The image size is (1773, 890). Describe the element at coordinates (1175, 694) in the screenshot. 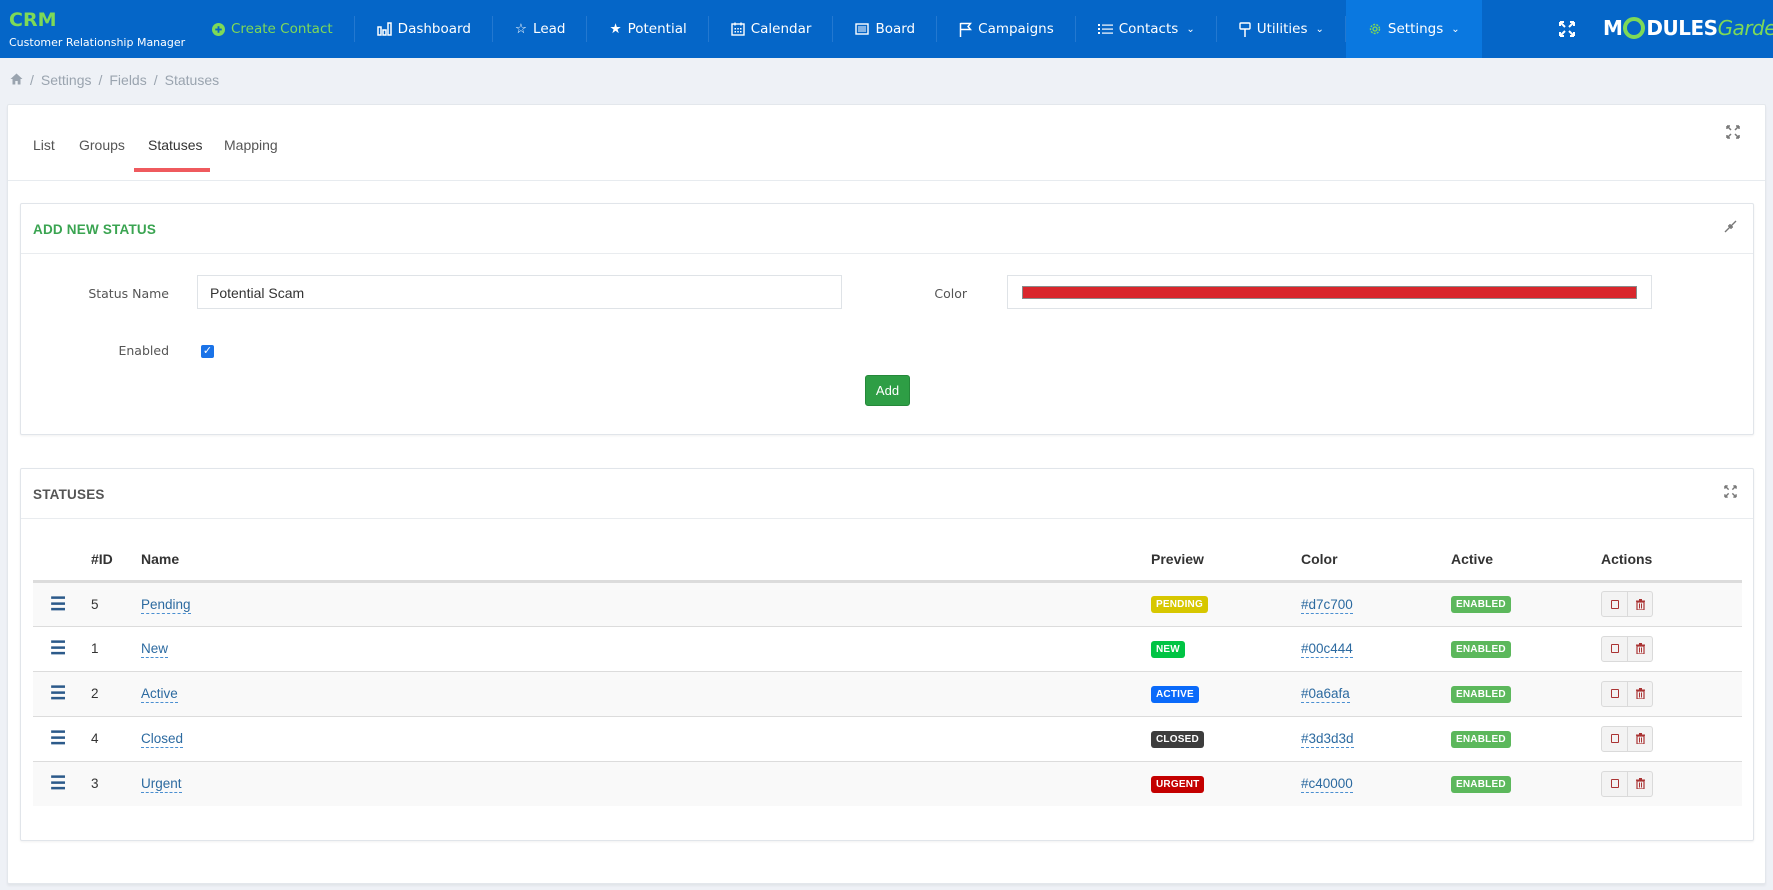

I see `preview-badge: ACTIVE` at that location.